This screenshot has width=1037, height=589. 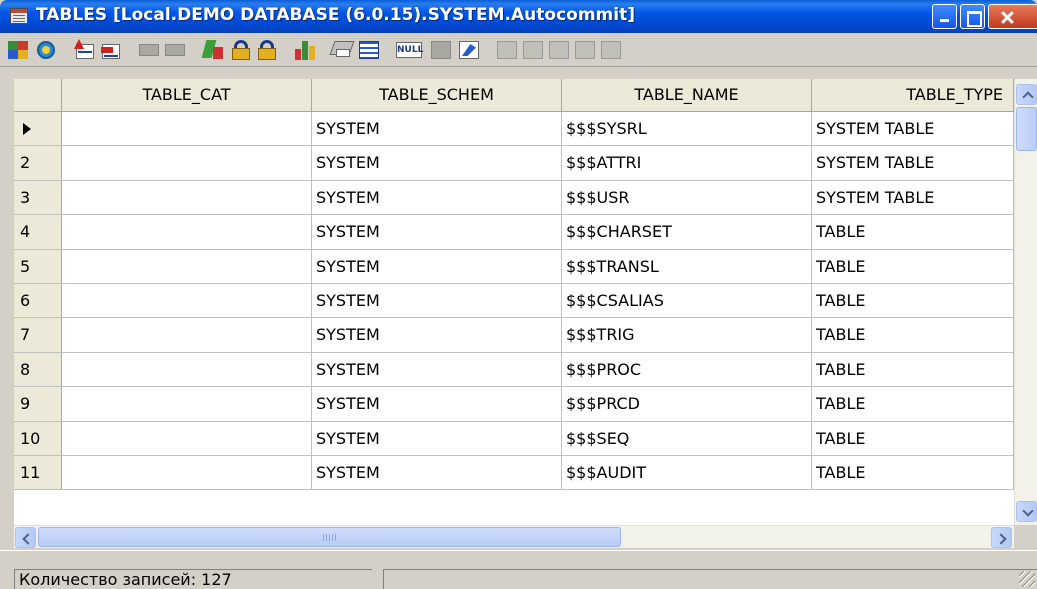 What do you see at coordinates (687, 370) in the screenshot?
I see `cell-table-name: $$$PROC` at bounding box center [687, 370].